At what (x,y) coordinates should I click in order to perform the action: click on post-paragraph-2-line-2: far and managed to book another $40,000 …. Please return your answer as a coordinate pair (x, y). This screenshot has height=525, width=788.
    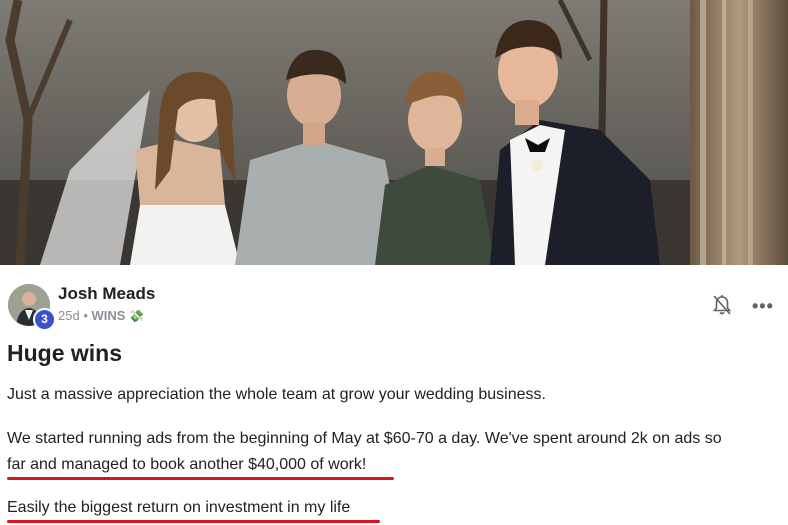
    Looking at the image, I should click on (187, 464).